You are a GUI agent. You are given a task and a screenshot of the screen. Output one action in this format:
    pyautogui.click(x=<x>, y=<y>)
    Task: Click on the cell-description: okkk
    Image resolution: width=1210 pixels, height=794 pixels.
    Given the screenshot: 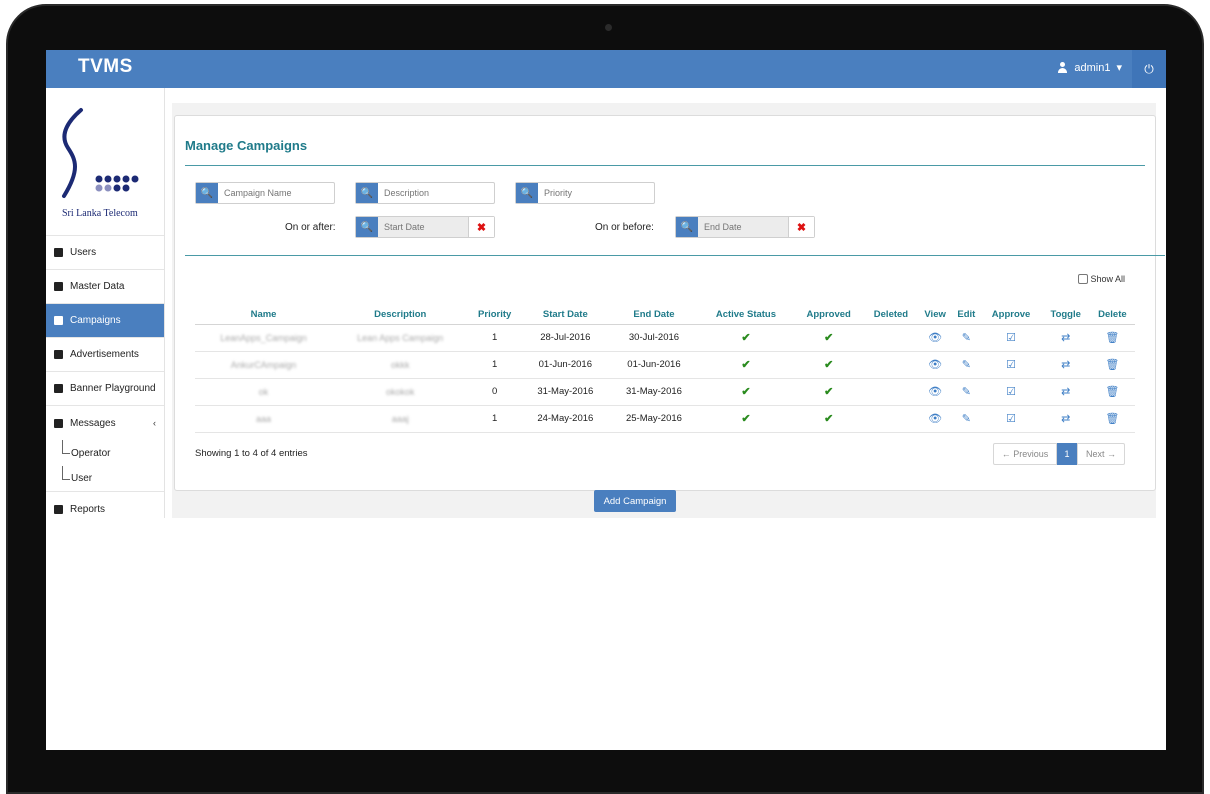 What is the action you would take?
    pyautogui.click(x=400, y=365)
    